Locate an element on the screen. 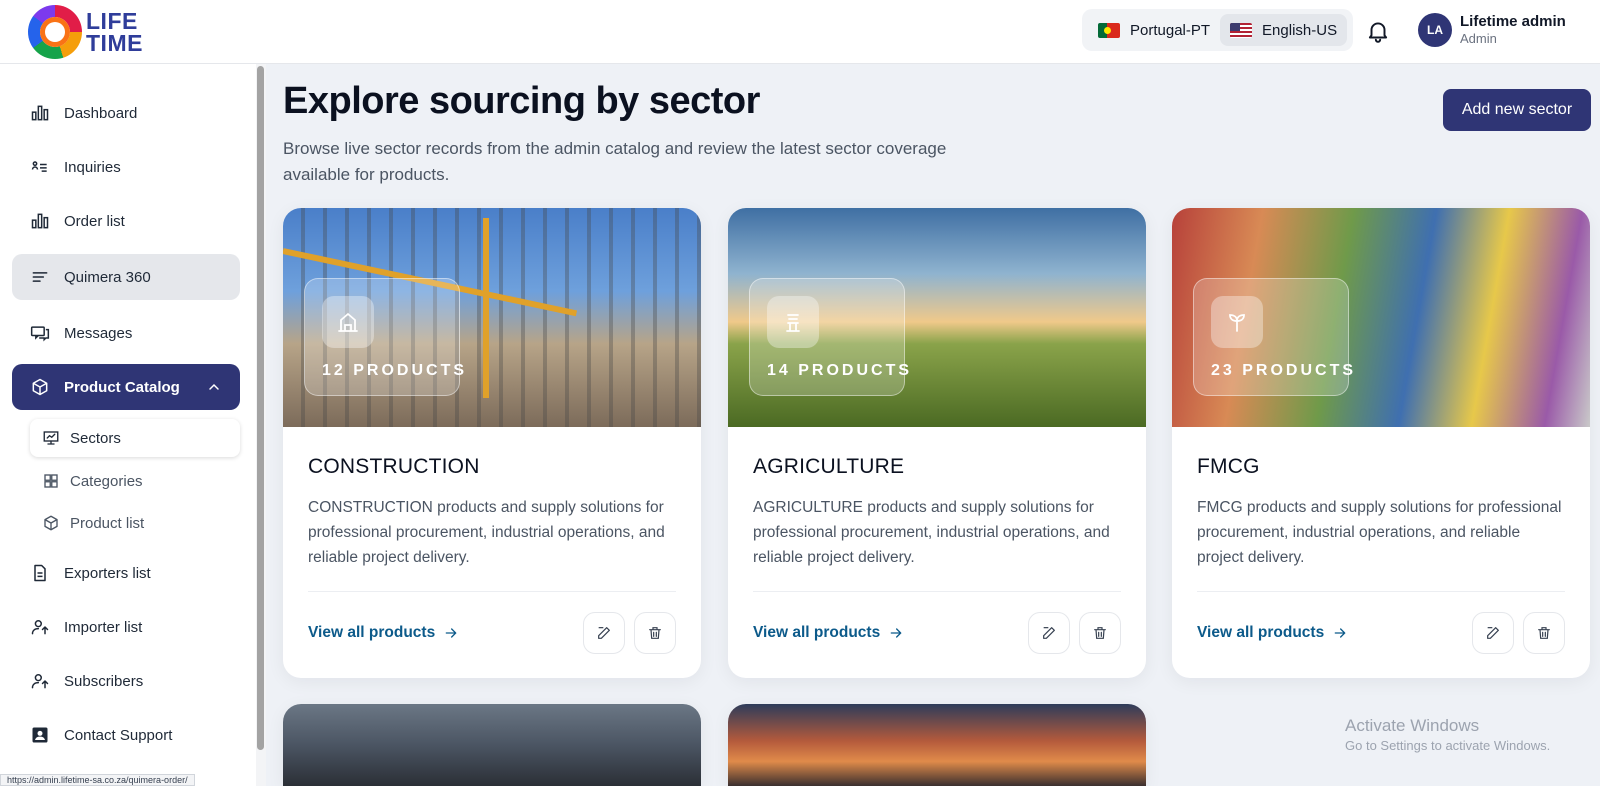 Image resolution: width=1600 pixels, height=786 pixels. sidebar-item-importer-list: Importer list is located at coordinates (126, 627).